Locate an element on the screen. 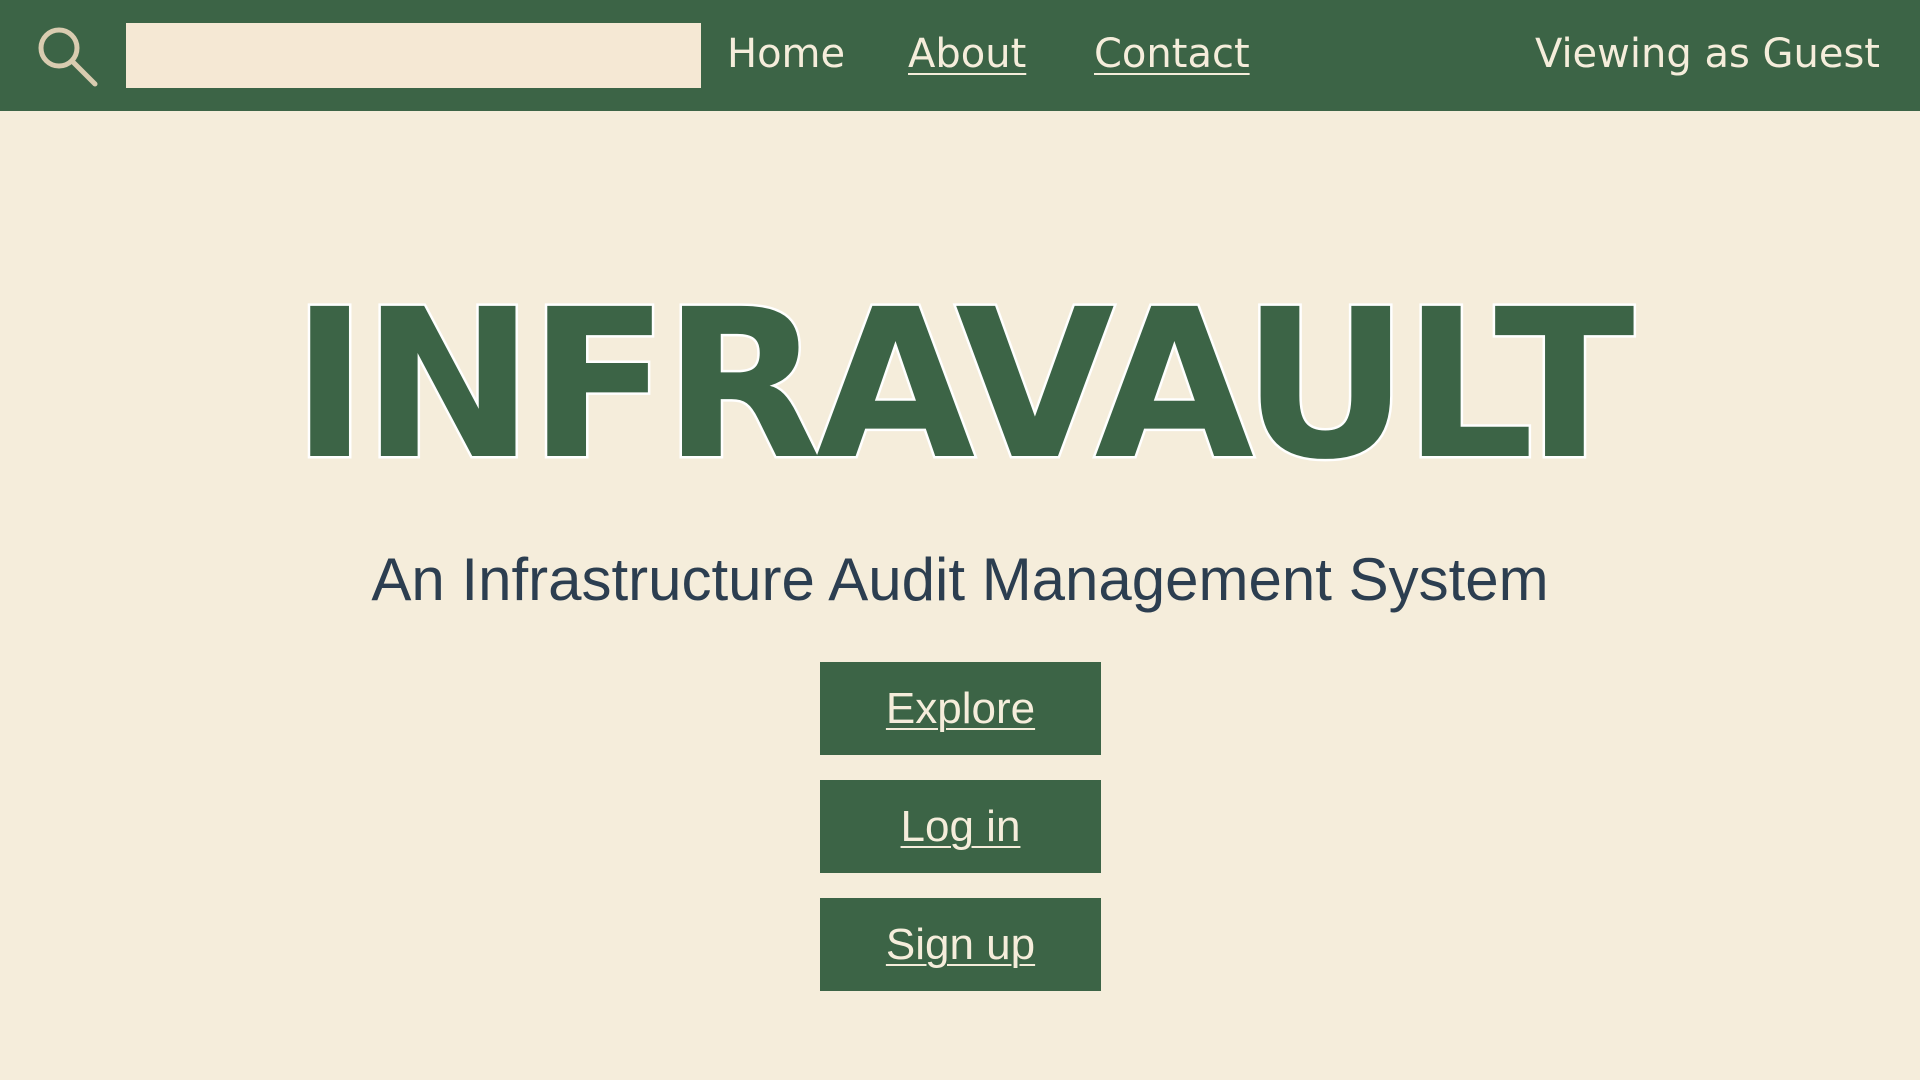 The image size is (1920, 1080). nav-link-contact: Contact is located at coordinates (1172, 54).